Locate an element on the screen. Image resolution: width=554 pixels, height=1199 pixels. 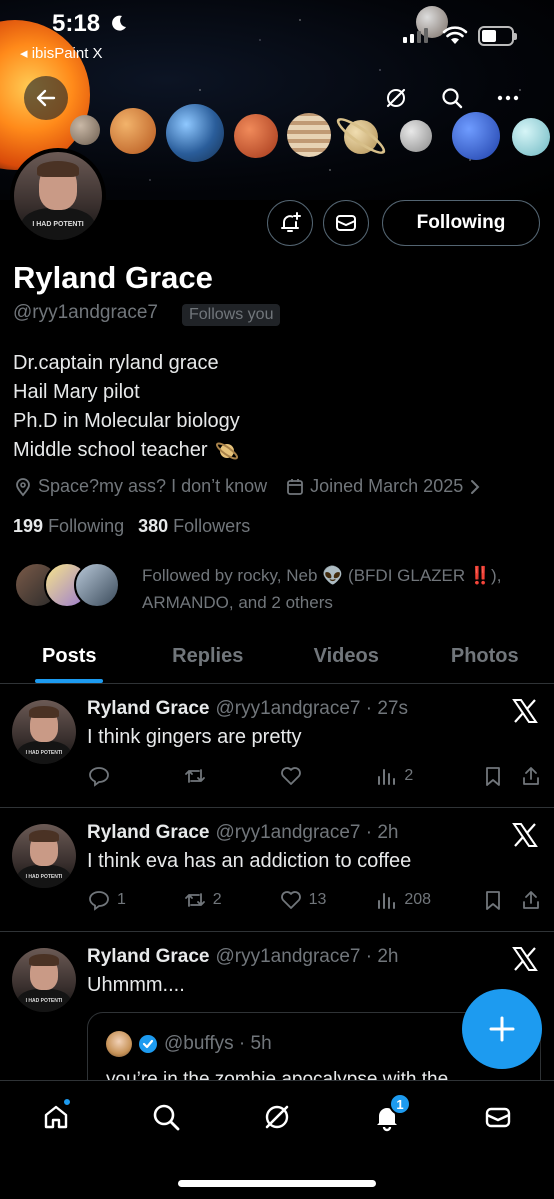
like-button is located at coordinates (327, 776).